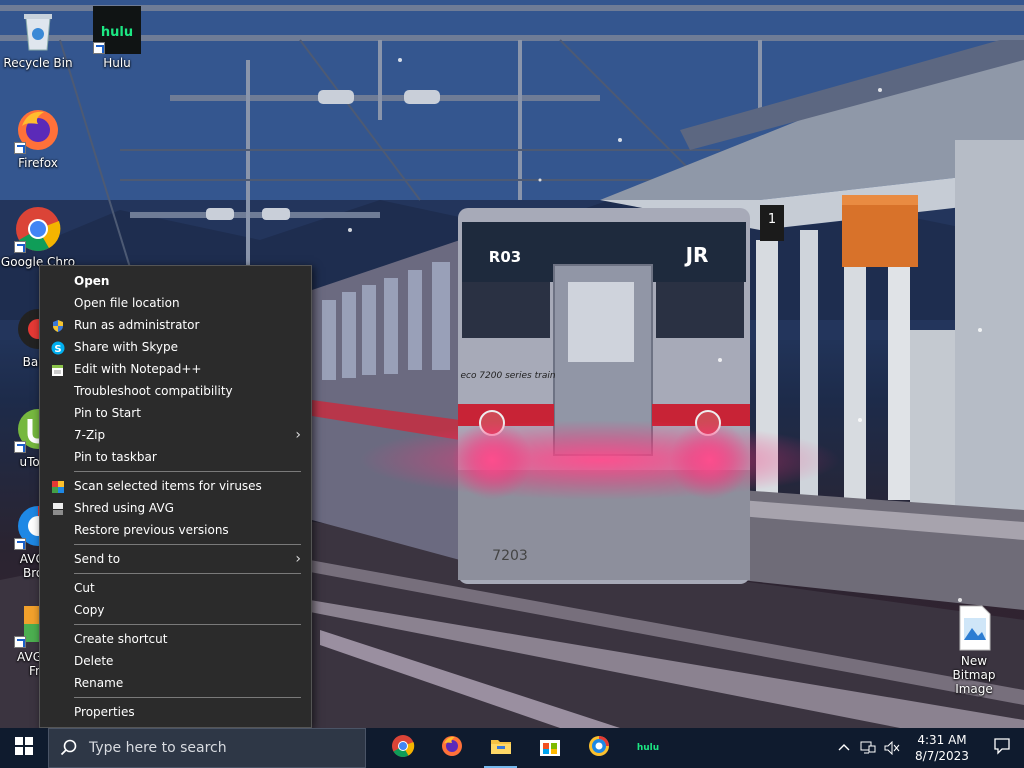 The image size is (1024, 768). I want to click on menu-item-label: Scan selected items for viruses, so click(168, 486).